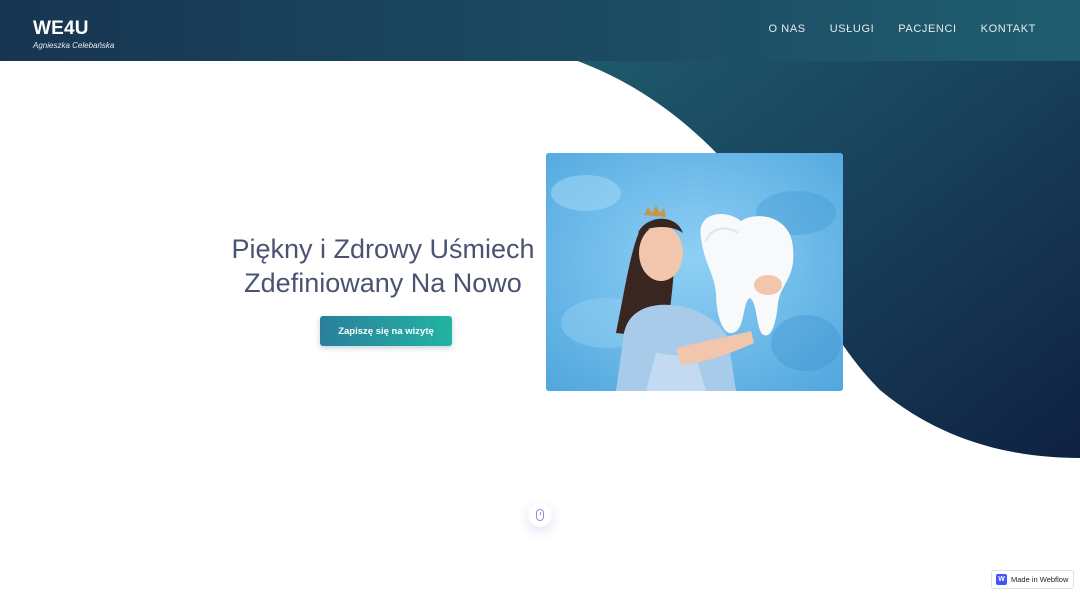 Image resolution: width=1080 pixels, height=595 pixels. Describe the element at coordinates (383, 283) in the screenshot. I see `hero-title-line-2: Zdefiniowany Na Nowo` at that location.